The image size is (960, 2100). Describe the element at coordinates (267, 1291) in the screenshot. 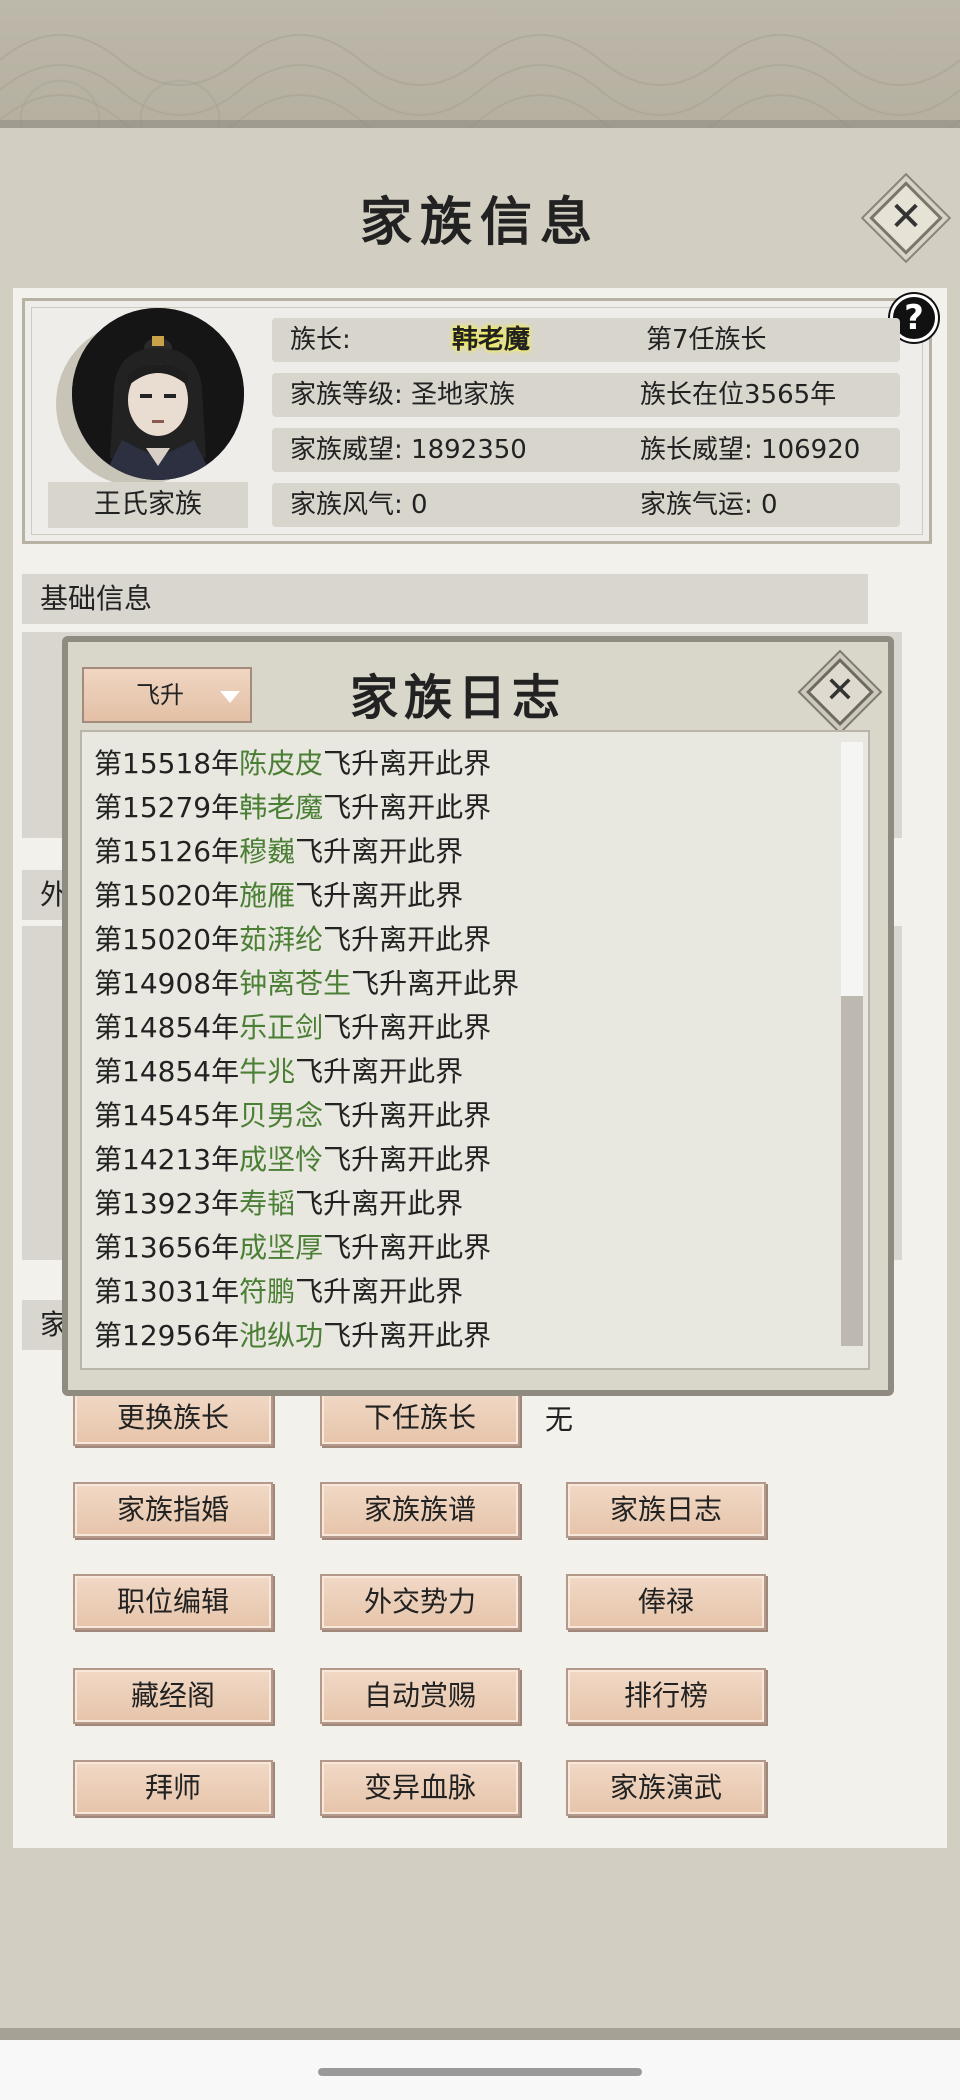

I see `log-entry-name: 符鹏` at that location.